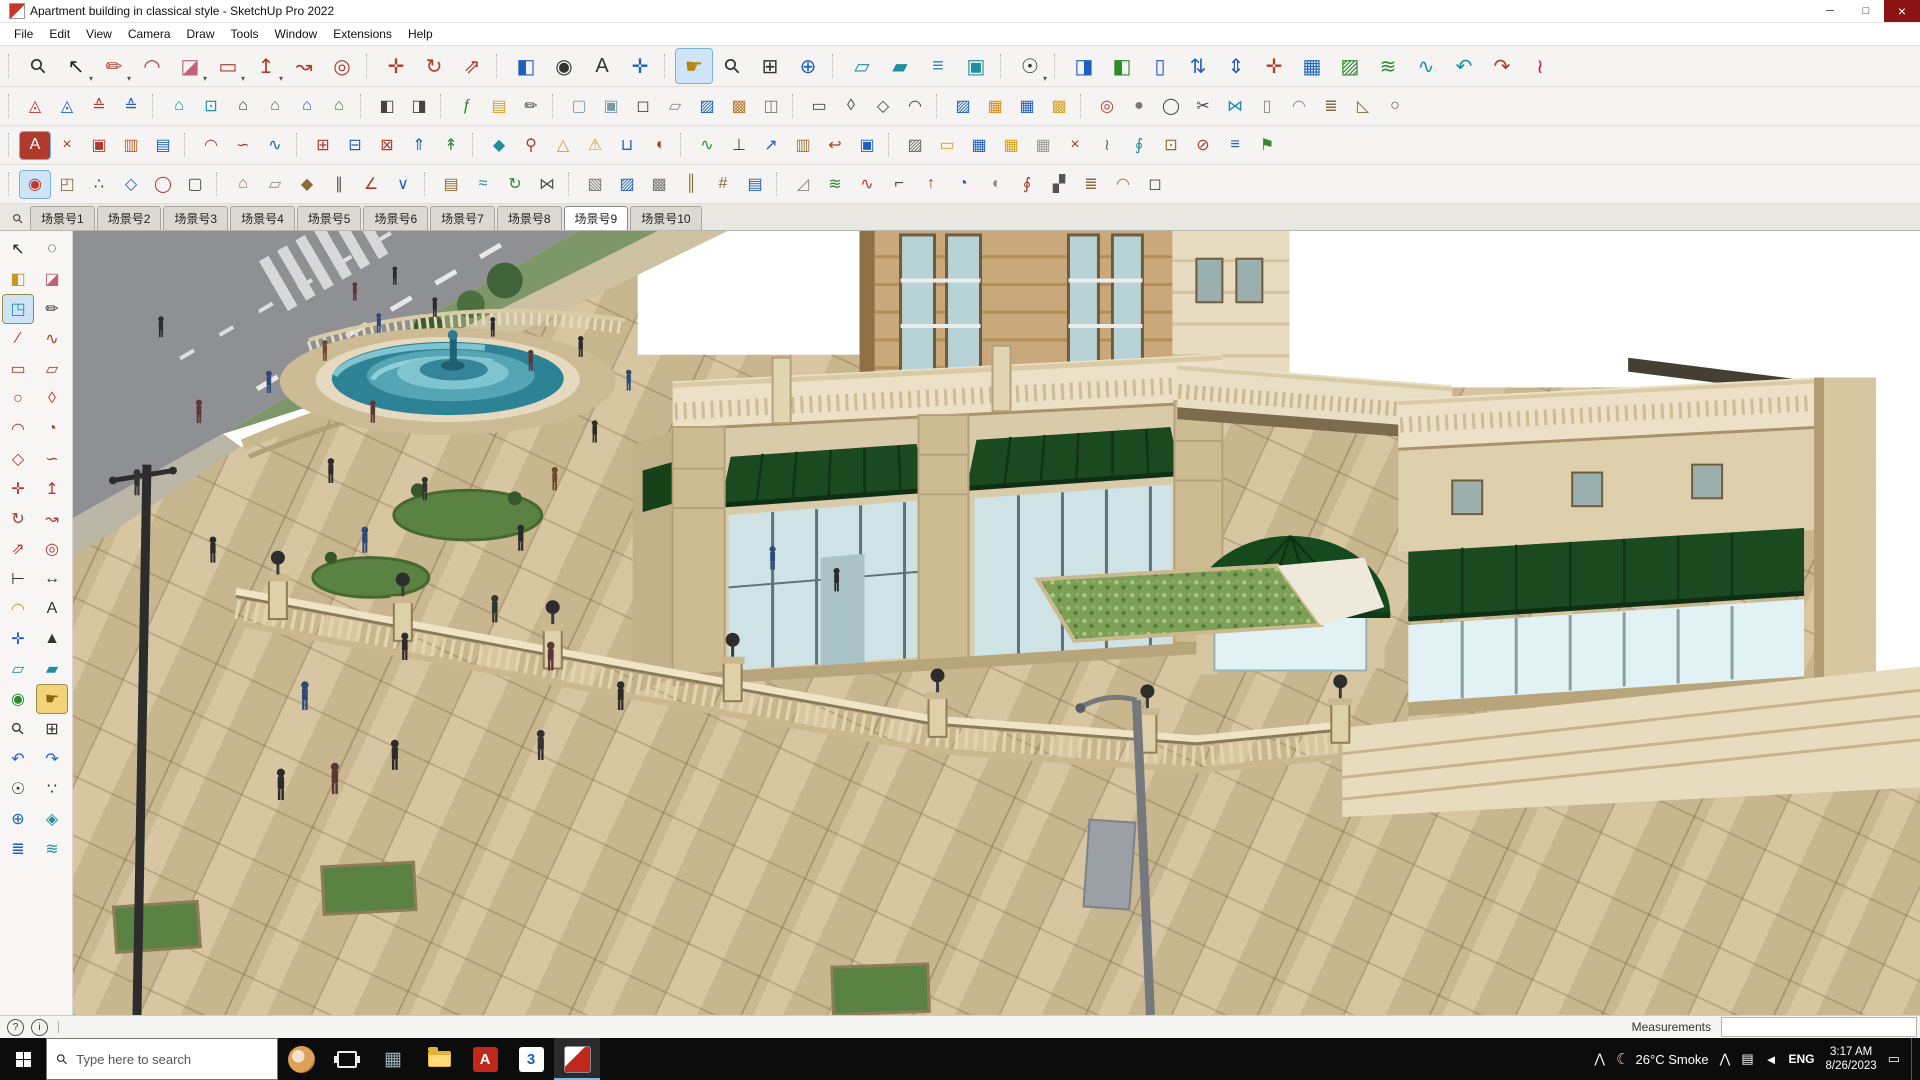 Image resolution: width=1920 pixels, height=1080 pixels. I want to click on ellipse-tool: ◊, so click(52, 399).